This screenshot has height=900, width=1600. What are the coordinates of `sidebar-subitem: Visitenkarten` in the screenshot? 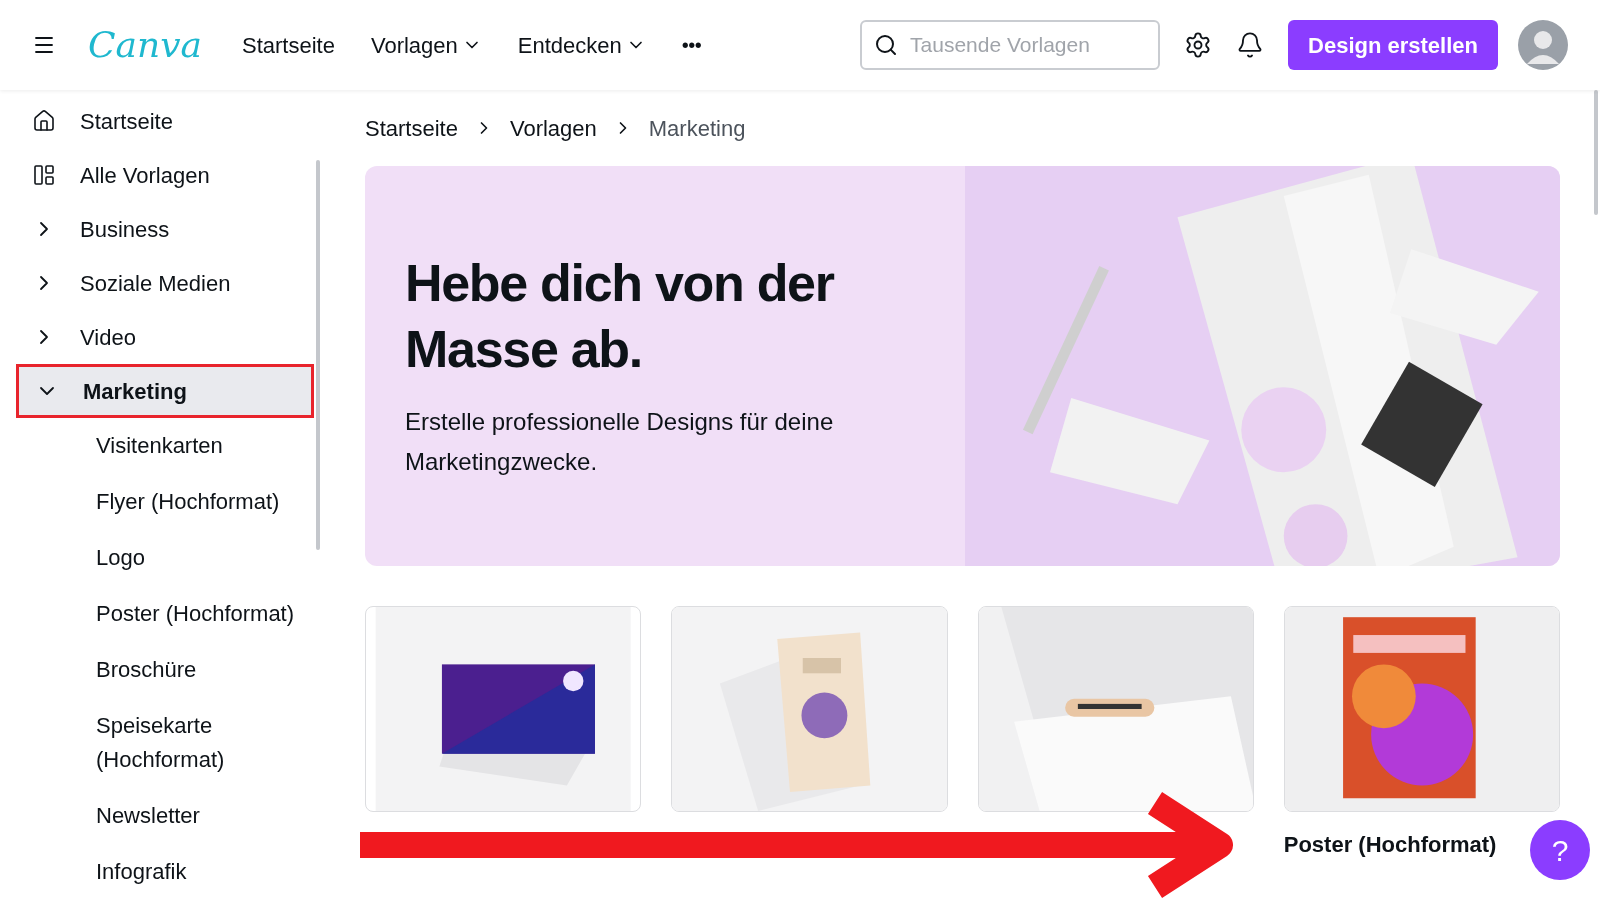 It's located at (166, 446).